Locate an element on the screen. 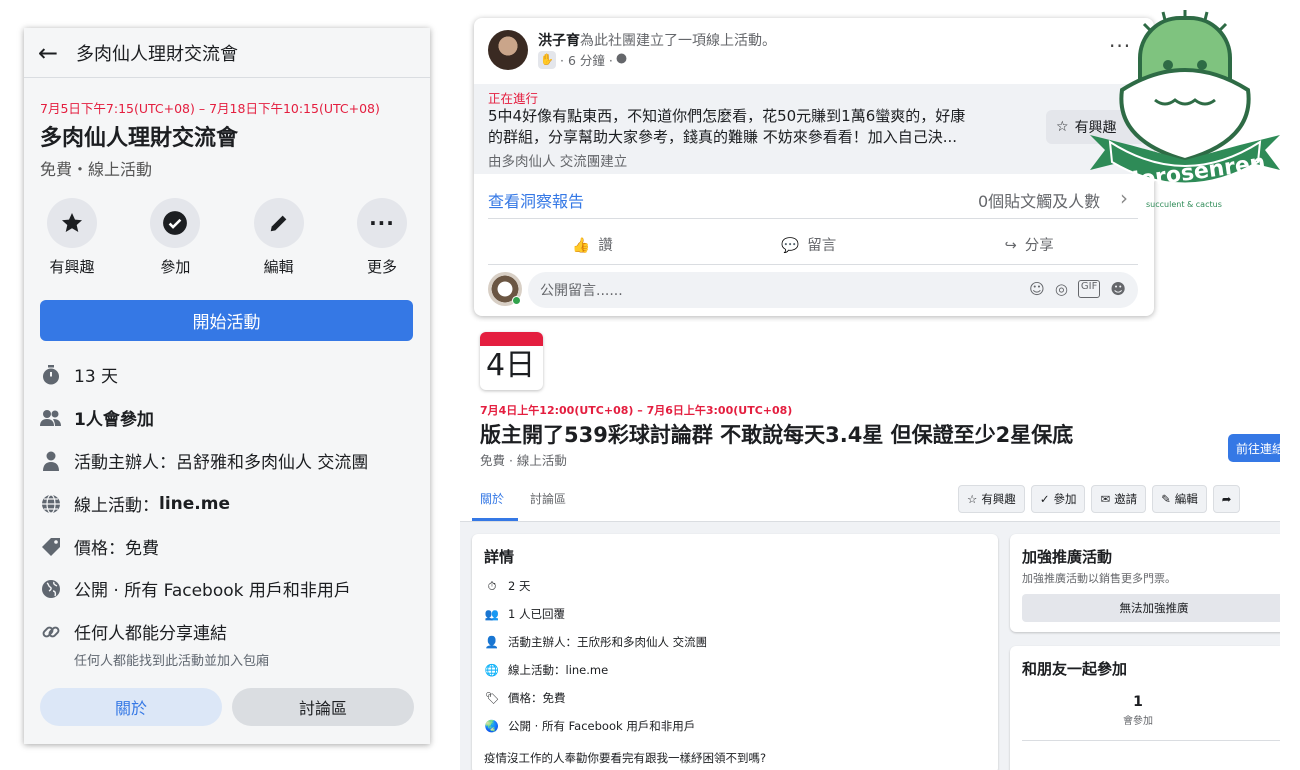 The height and width of the screenshot is (770, 1300). event-tabs: 關於 討論區 is located at coordinates (523, 498).